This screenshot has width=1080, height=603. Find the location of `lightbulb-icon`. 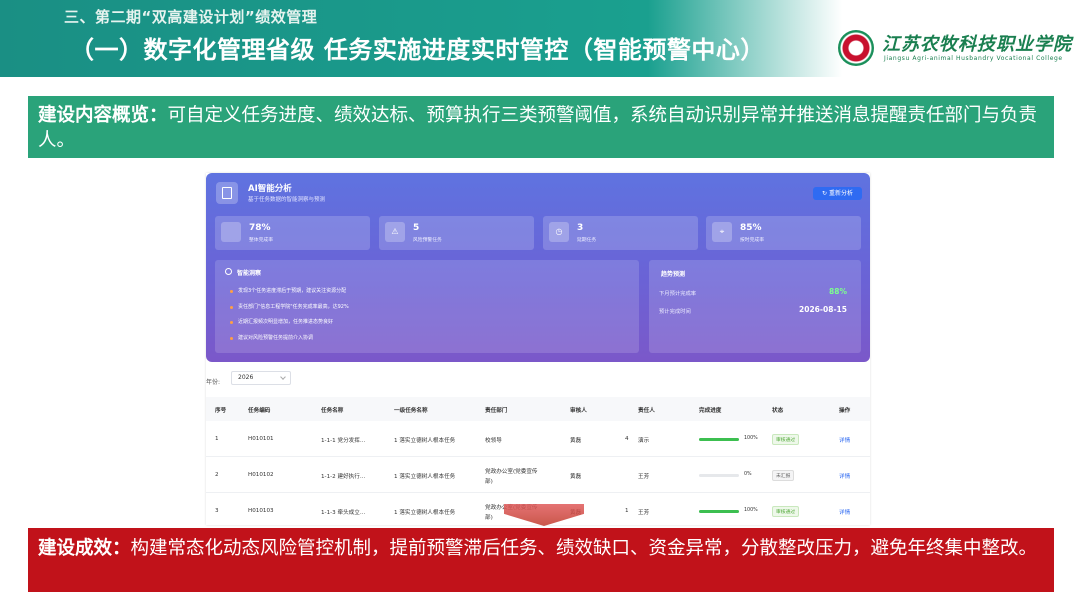

lightbulb-icon is located at coordinates (228, 271).